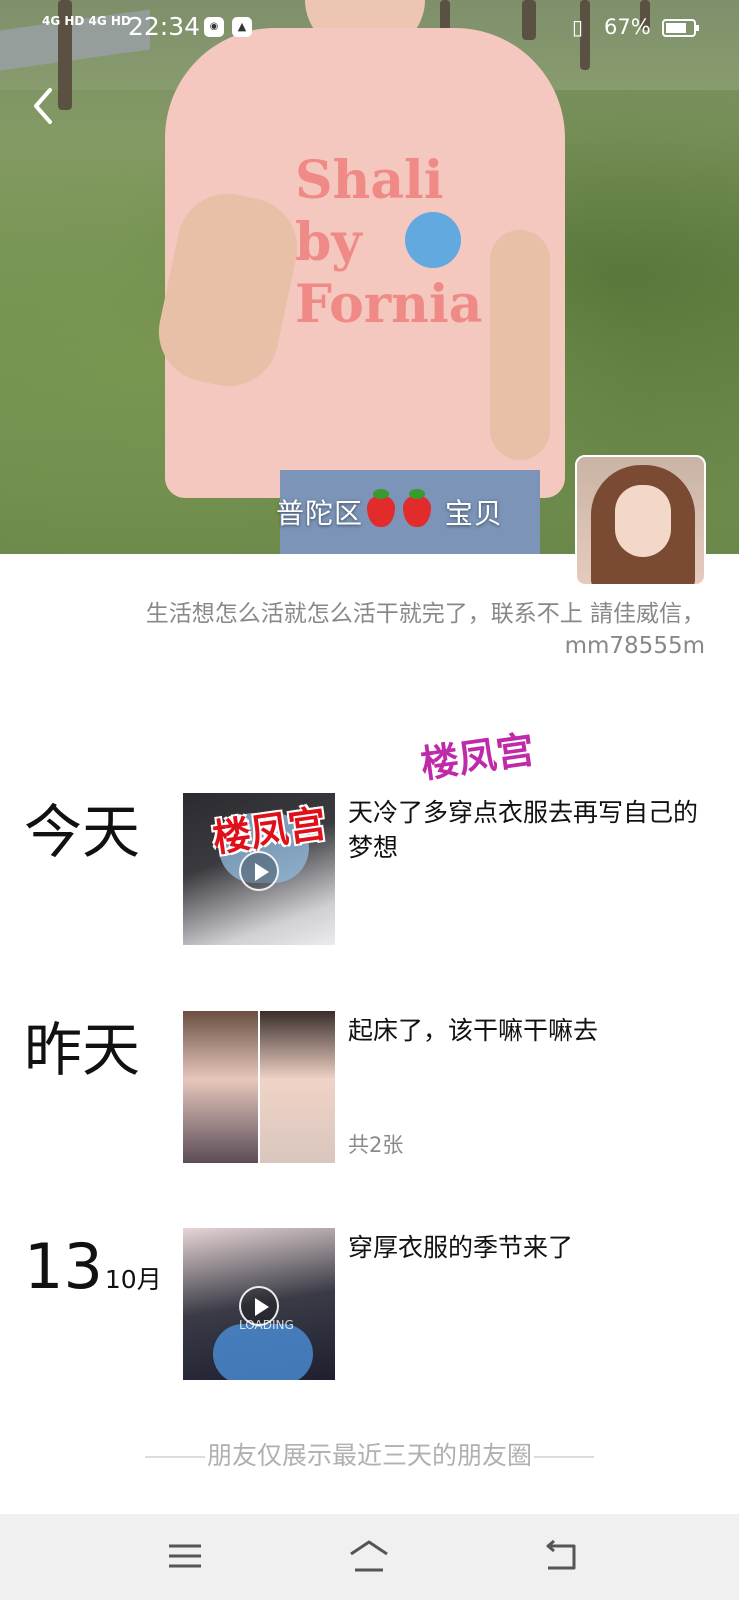  Describe the element at coordinates (133, 1279) in the screenshot. I see `post-date-month: 10月` at that location.